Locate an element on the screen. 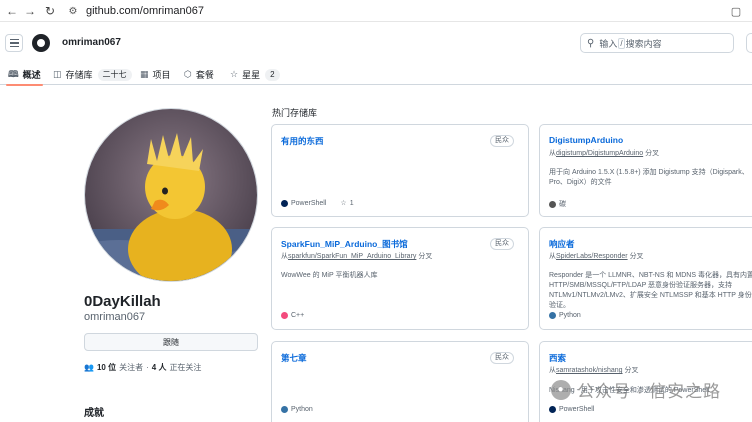 Image resolution: width=752 pixels, height=422 pixels. address-bar: ⚙ github.com/omriman067 is located at coordinates (396, 11).